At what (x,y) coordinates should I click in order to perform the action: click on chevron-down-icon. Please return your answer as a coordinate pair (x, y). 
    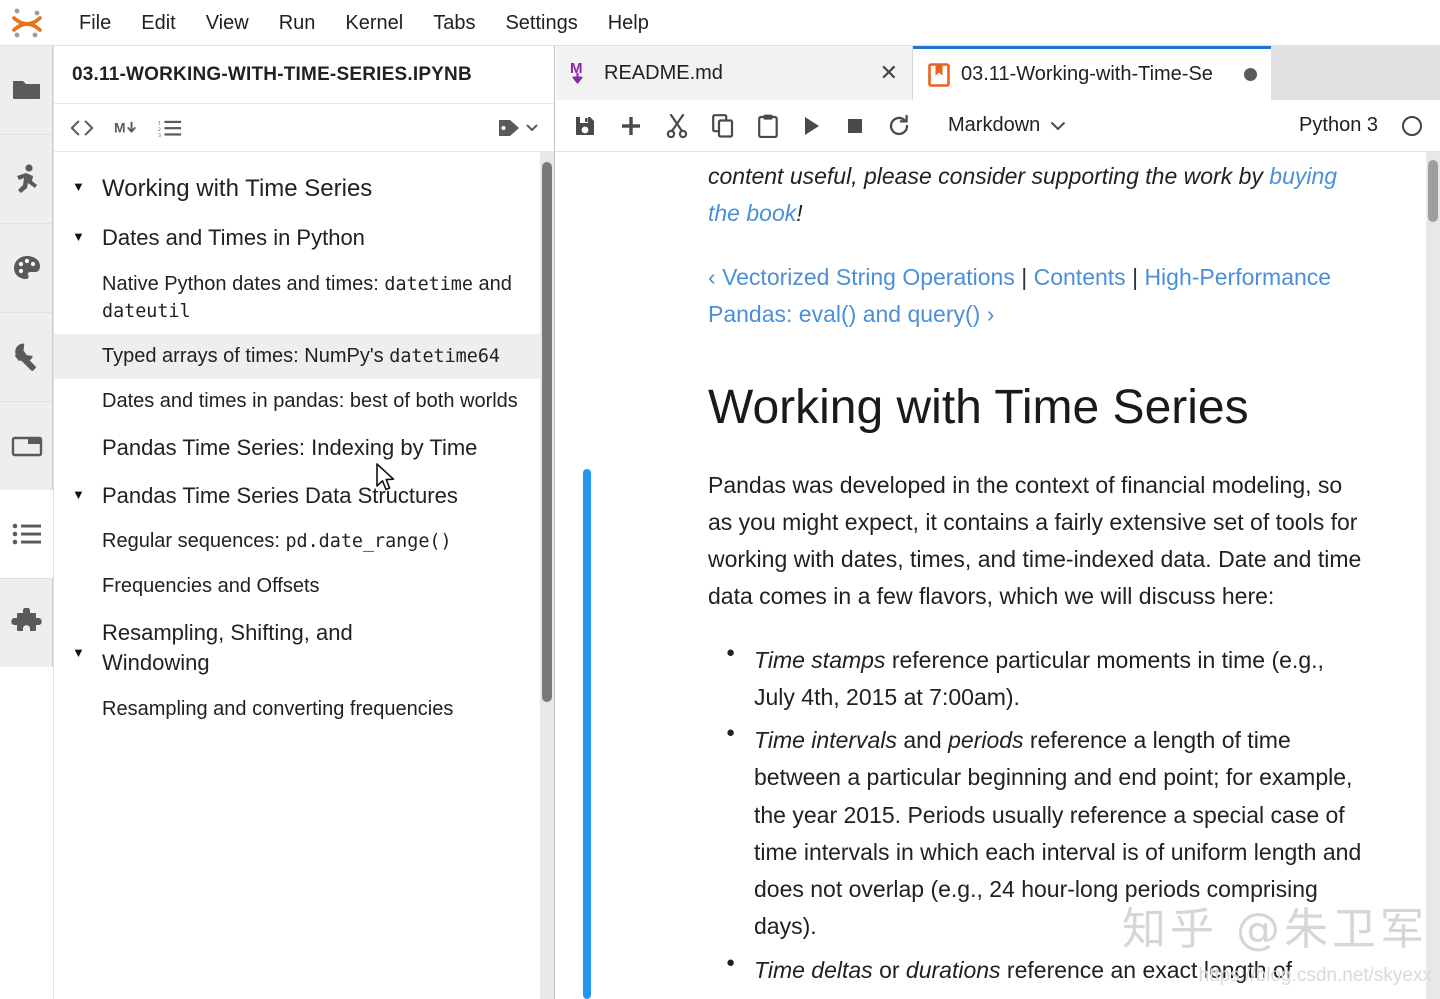
    Looking at the image, I should click on (532, 127).